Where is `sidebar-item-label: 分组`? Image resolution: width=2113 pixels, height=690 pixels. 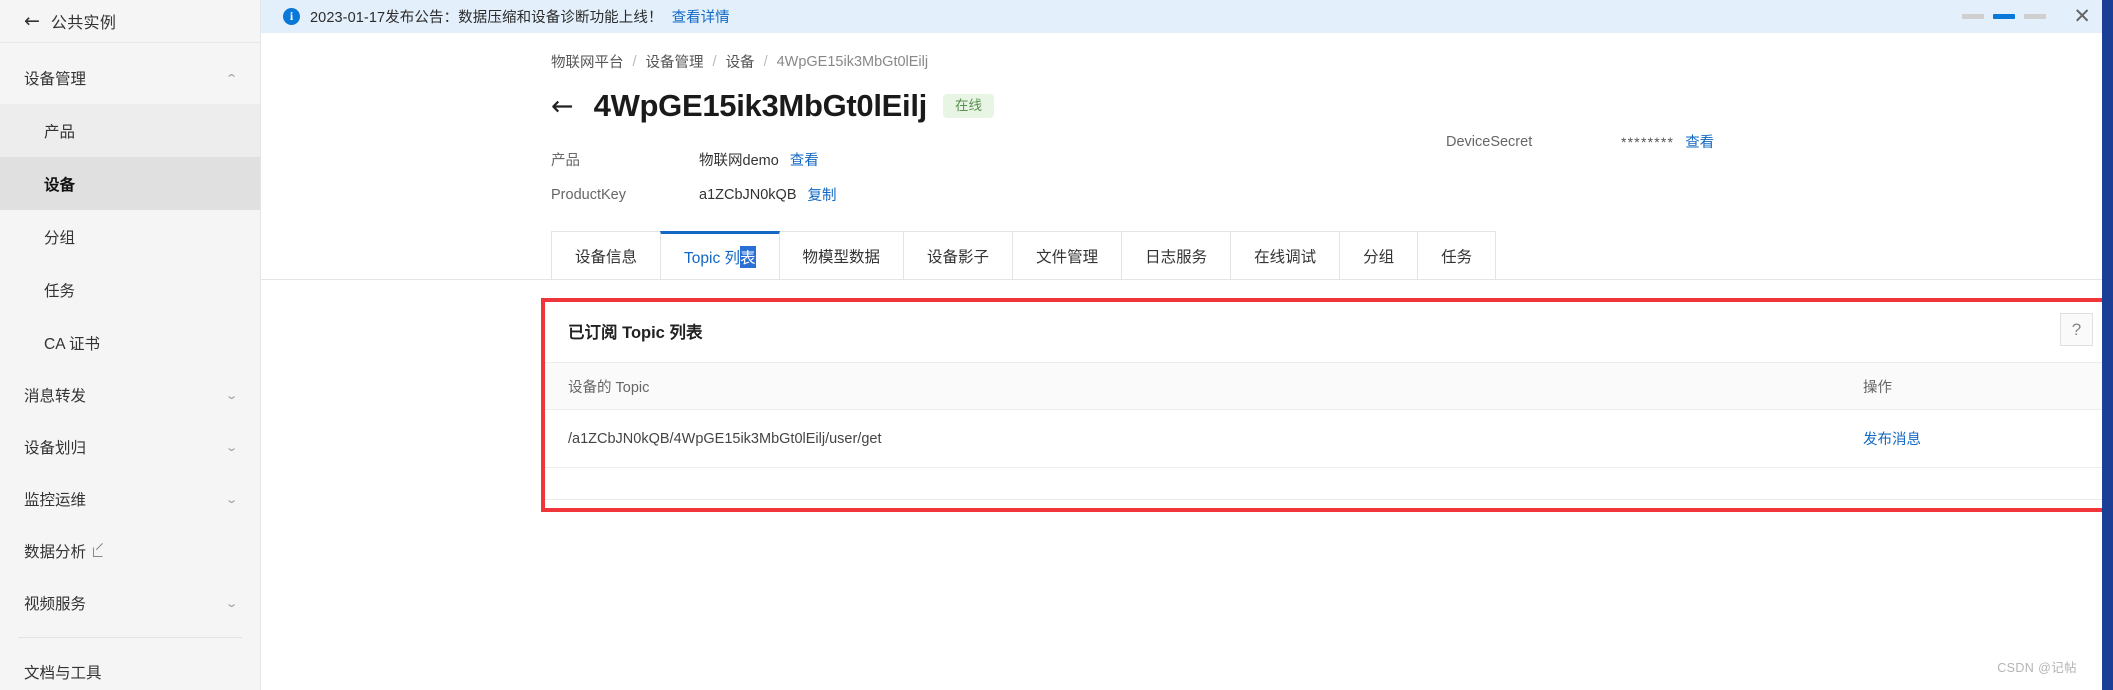
sidebar-item-label: 分组 is located at coordinates (60, 238).